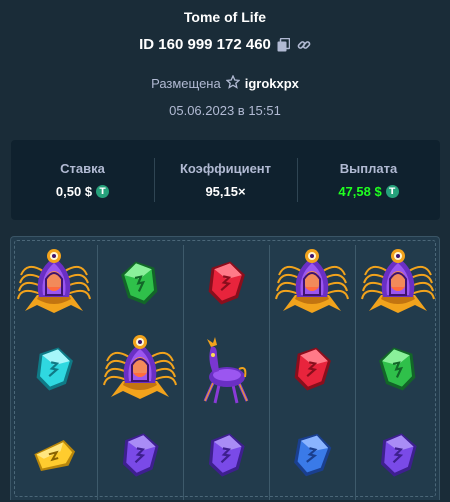 The image size is (450, 502). Describe the element at coordinates (368, 180) in the screenshot. I see `stat-payout: Выплата 47,58 $ T` at that location.